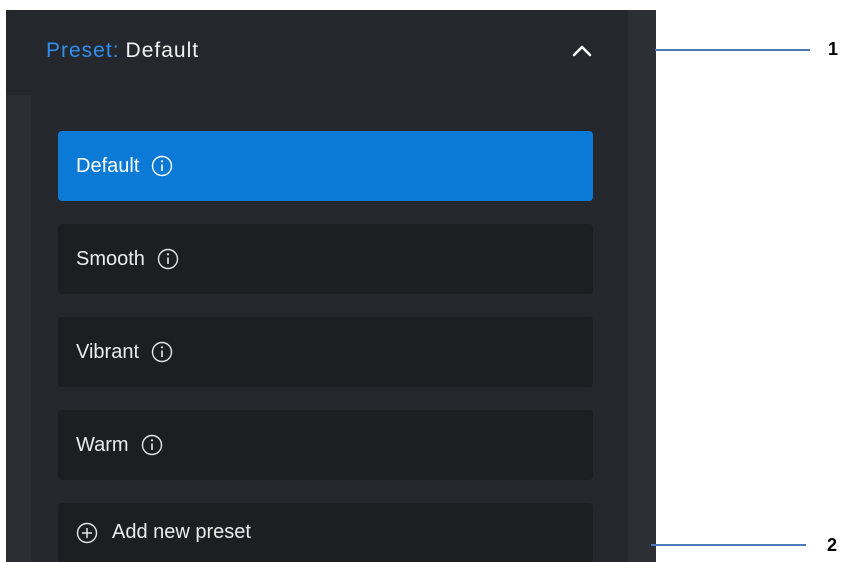 This screenshot has height=562, width=859. What do you see at coordinates (325, 166) in the screenshot?
I see `preset-item-default: Default` at bounding box center [325, 166].